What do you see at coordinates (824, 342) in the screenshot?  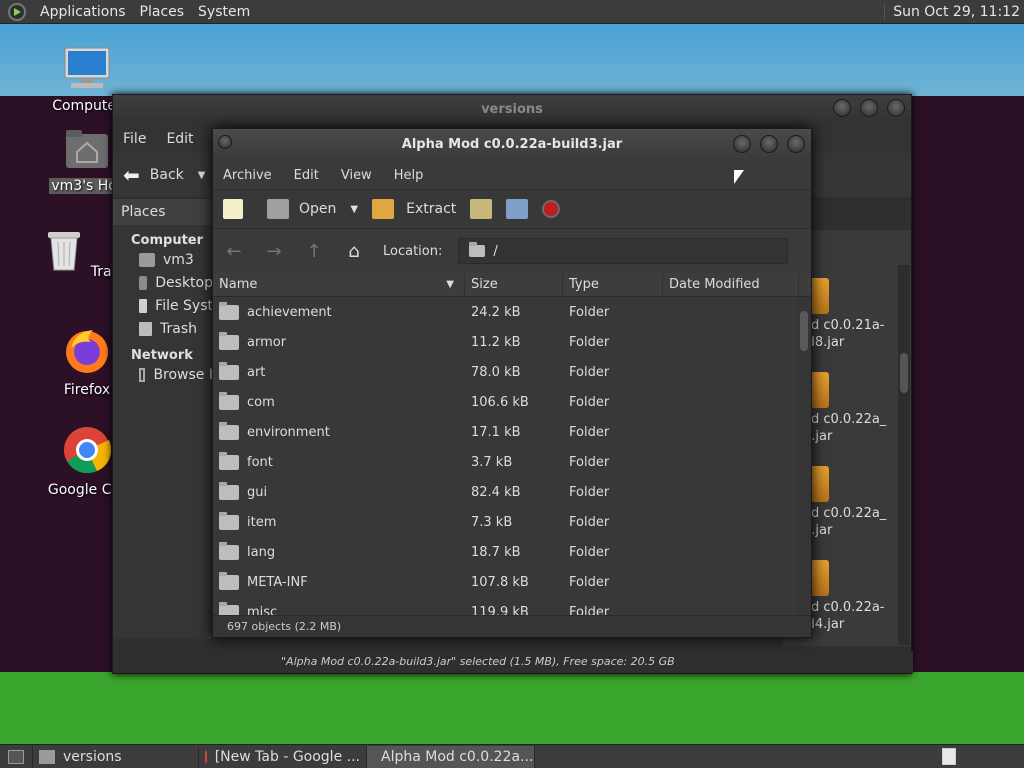 I see `file-name-line: ld8.jar` at bounding box center [824, 342].